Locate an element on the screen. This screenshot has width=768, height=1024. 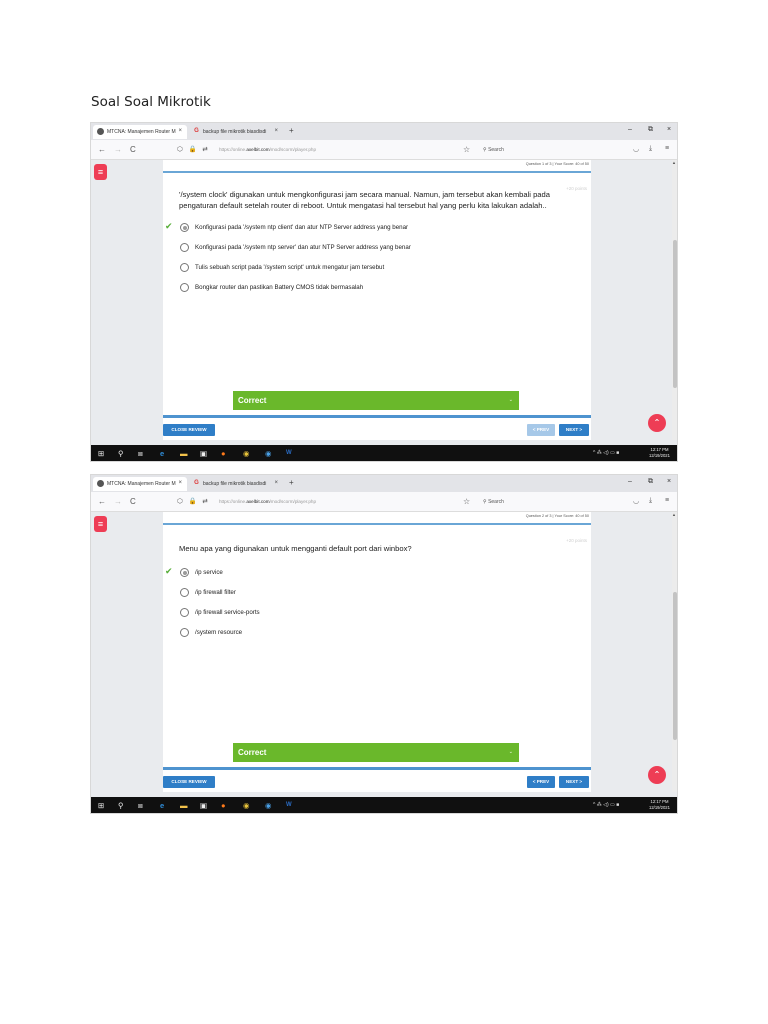
progress-line is located at coordinates (377, 524).